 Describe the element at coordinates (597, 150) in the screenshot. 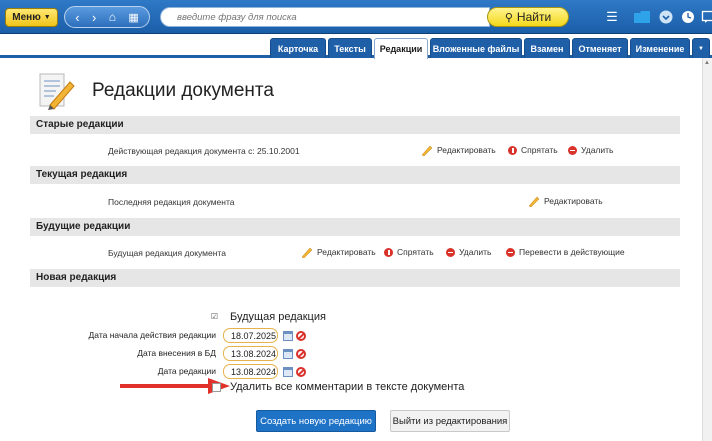

I see `old-delete-label: Удалить` at that location.